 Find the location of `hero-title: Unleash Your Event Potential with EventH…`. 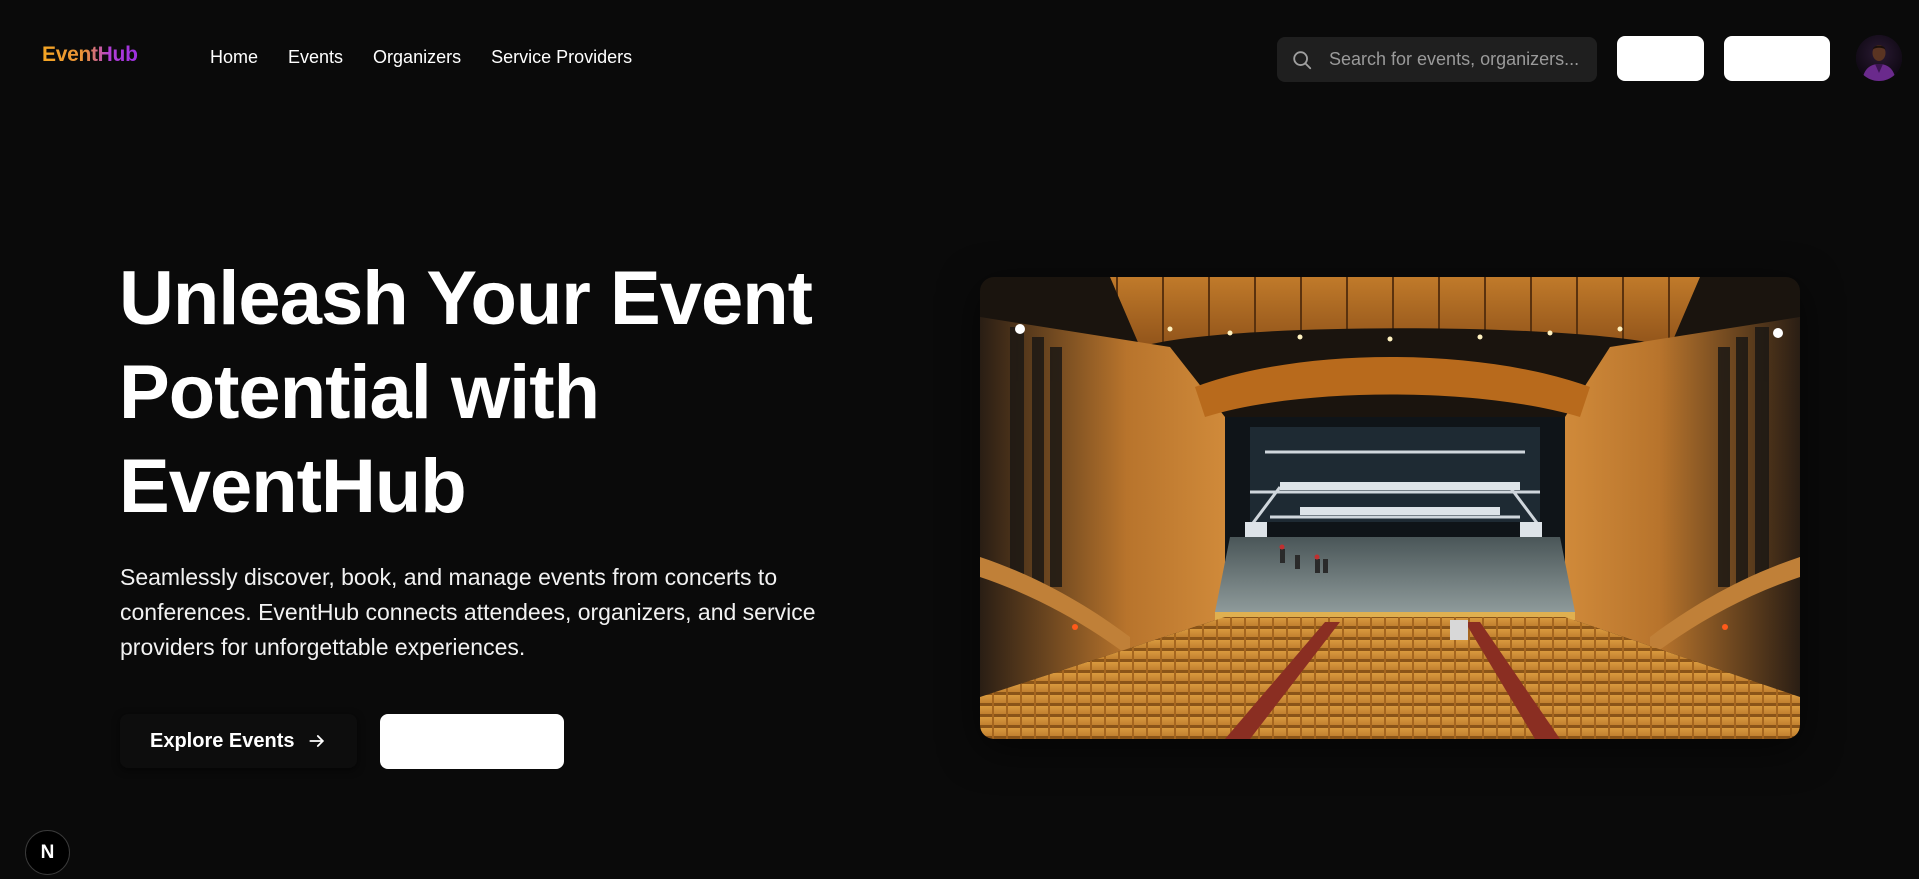

hero-title: Unleash Your Event Potential with EventH… is located at coordinates (466, 392).